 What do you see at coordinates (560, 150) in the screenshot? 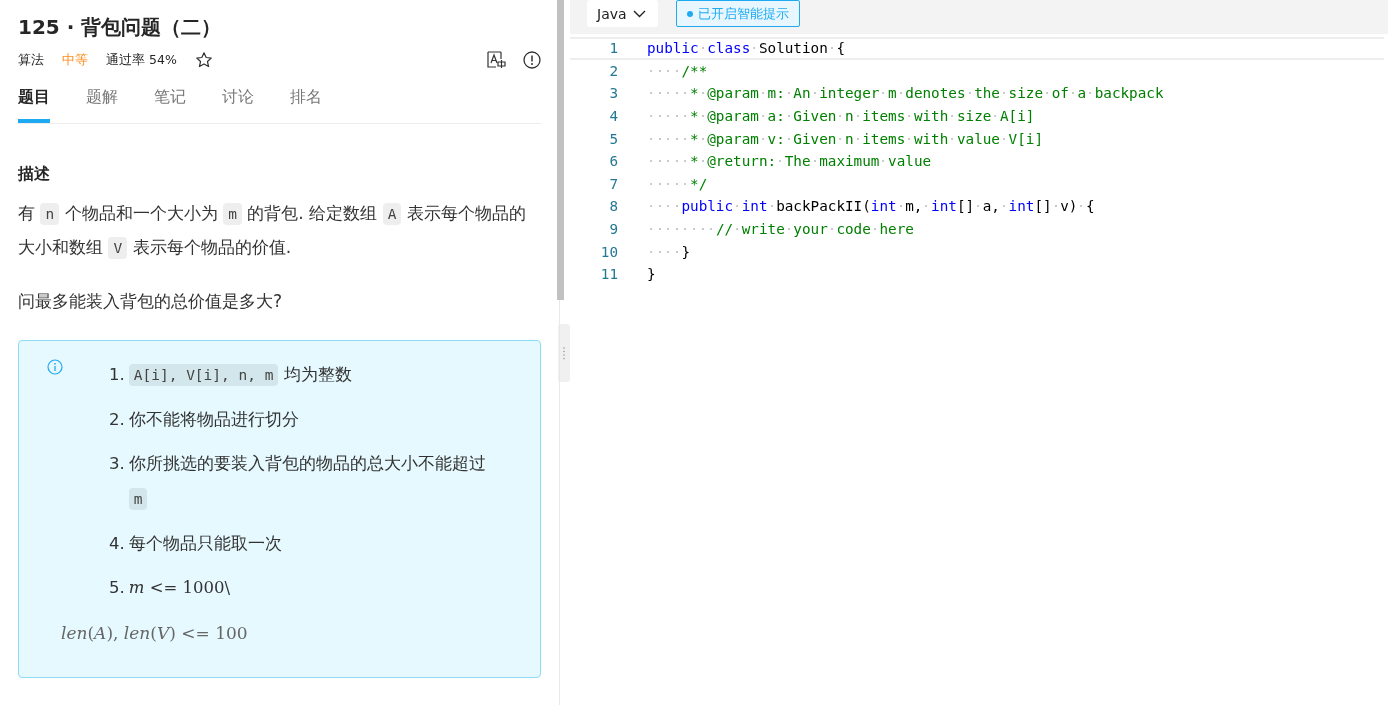
I see `scrollbar` at bounding box center [560, 150].